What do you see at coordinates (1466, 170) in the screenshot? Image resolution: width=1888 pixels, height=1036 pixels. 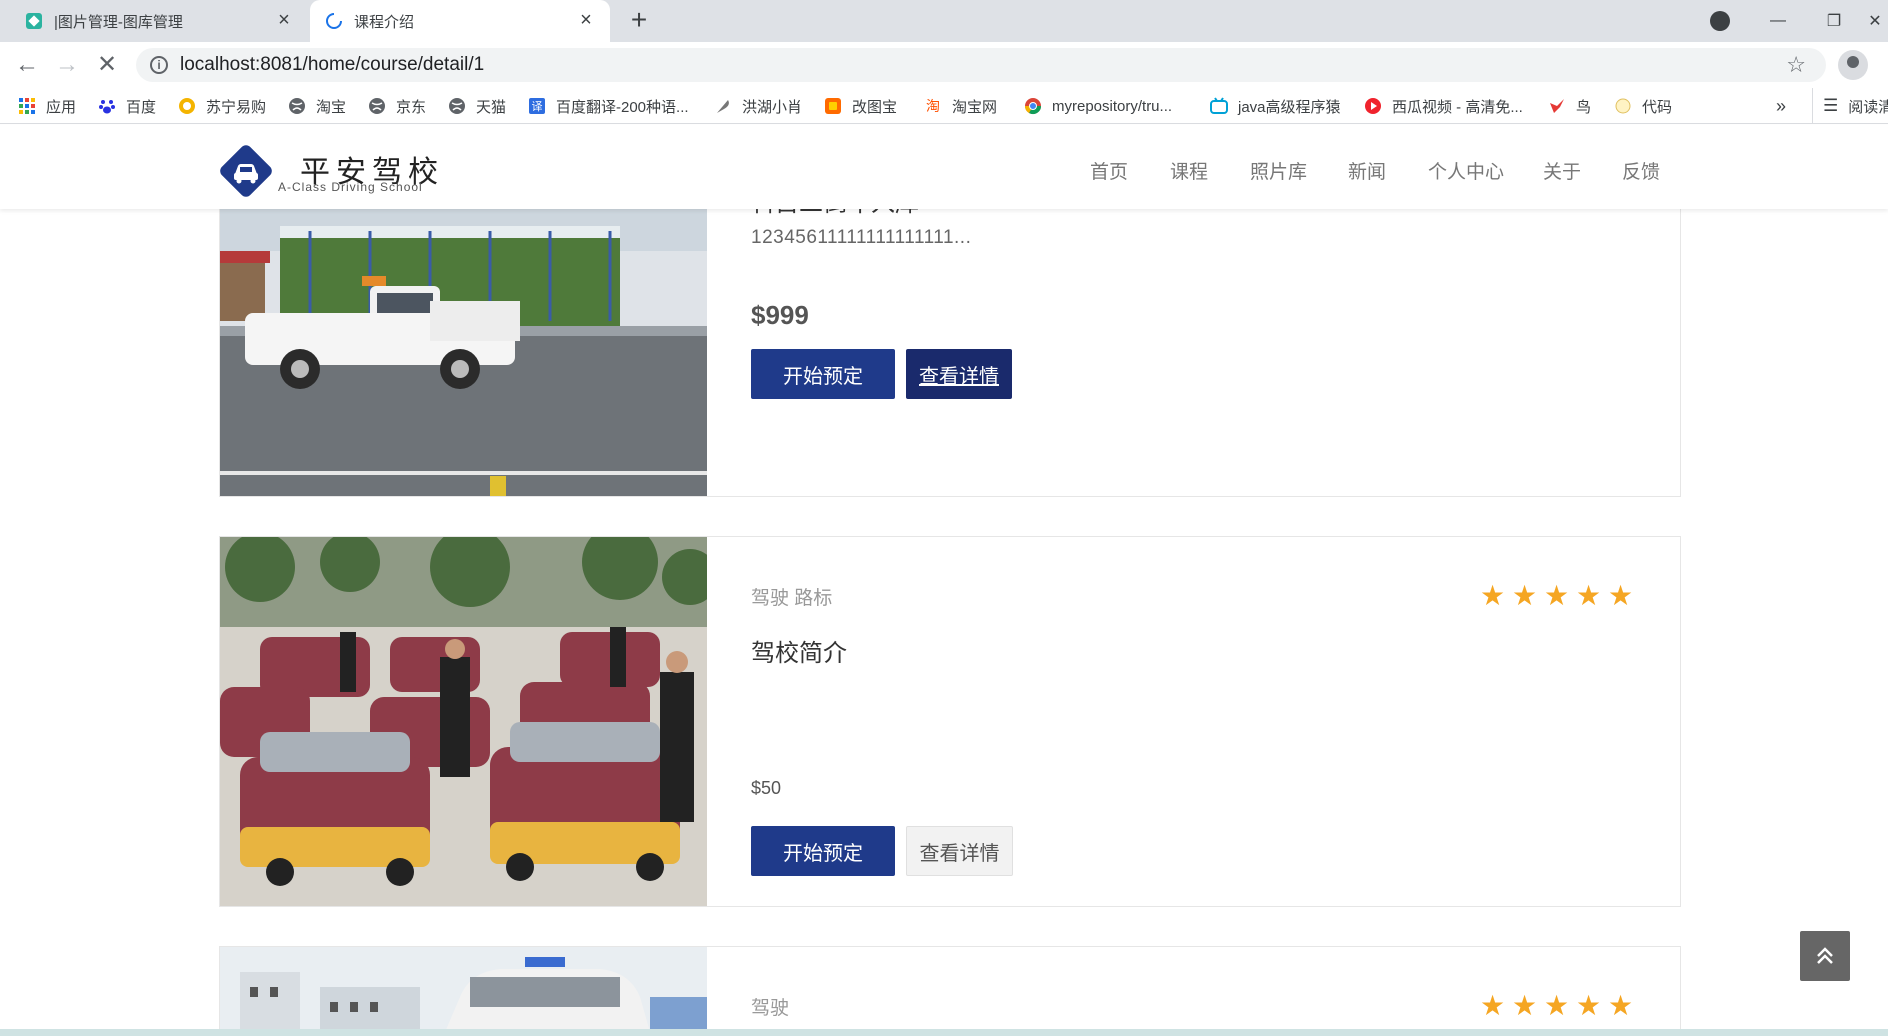 I see `nav-profile: 个人中心` at bounding box center [1466, 170].